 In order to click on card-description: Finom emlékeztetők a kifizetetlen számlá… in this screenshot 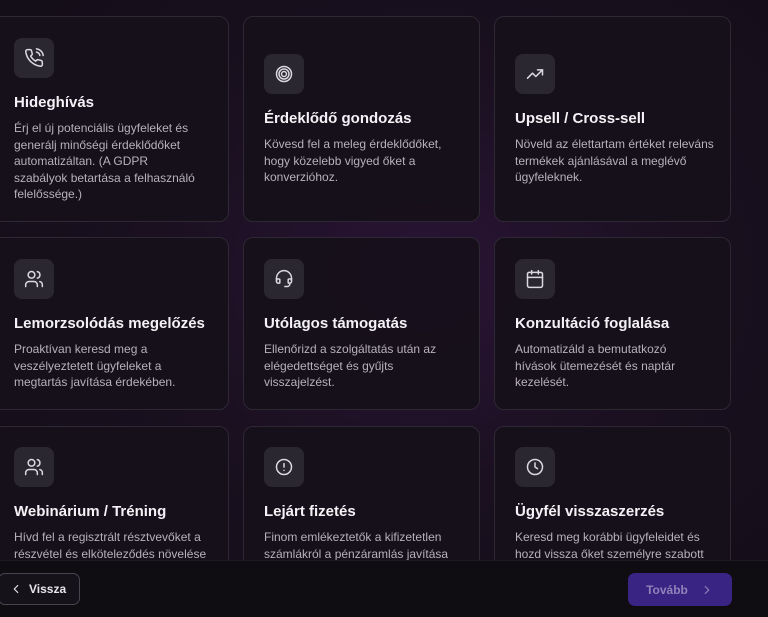, I will do `click(356, 545)`.